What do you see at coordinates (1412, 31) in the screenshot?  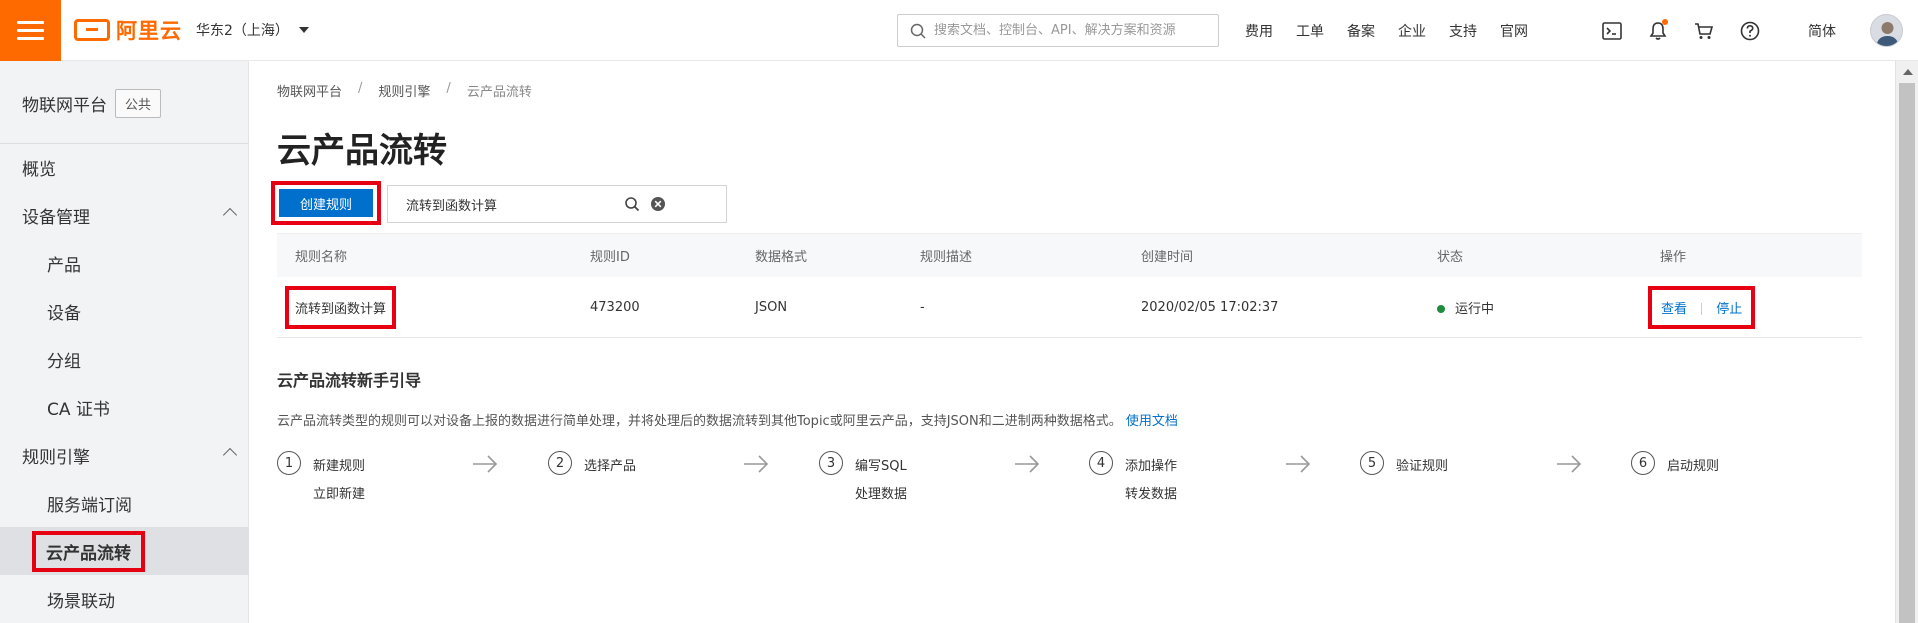 I see `nav-link-enterprise: 企业` at bounding box center [1412, 31].